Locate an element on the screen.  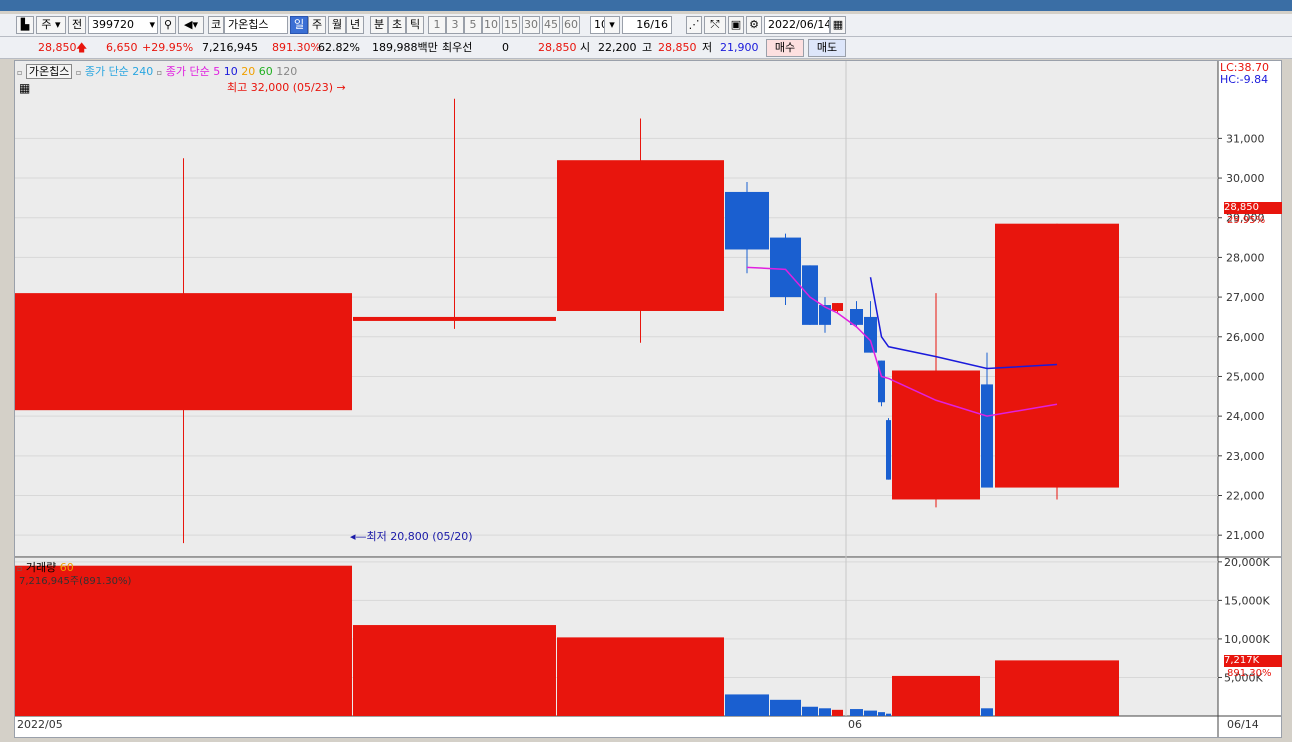
priority-value: 0 is located at coordinates (505, 47).